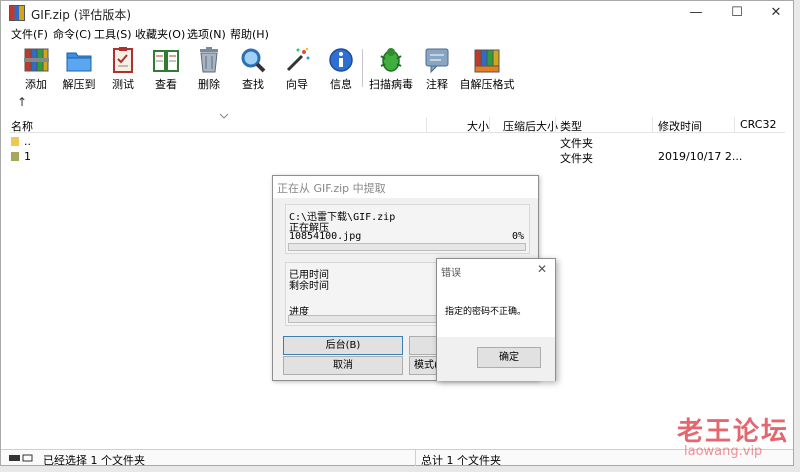 The height and width of the screenshot is (472, 800). I want to click on extract-file-group: C:\迅雷下载\GIF.zip 正在解压 10854100.jpg 0%, so click(407, 229).